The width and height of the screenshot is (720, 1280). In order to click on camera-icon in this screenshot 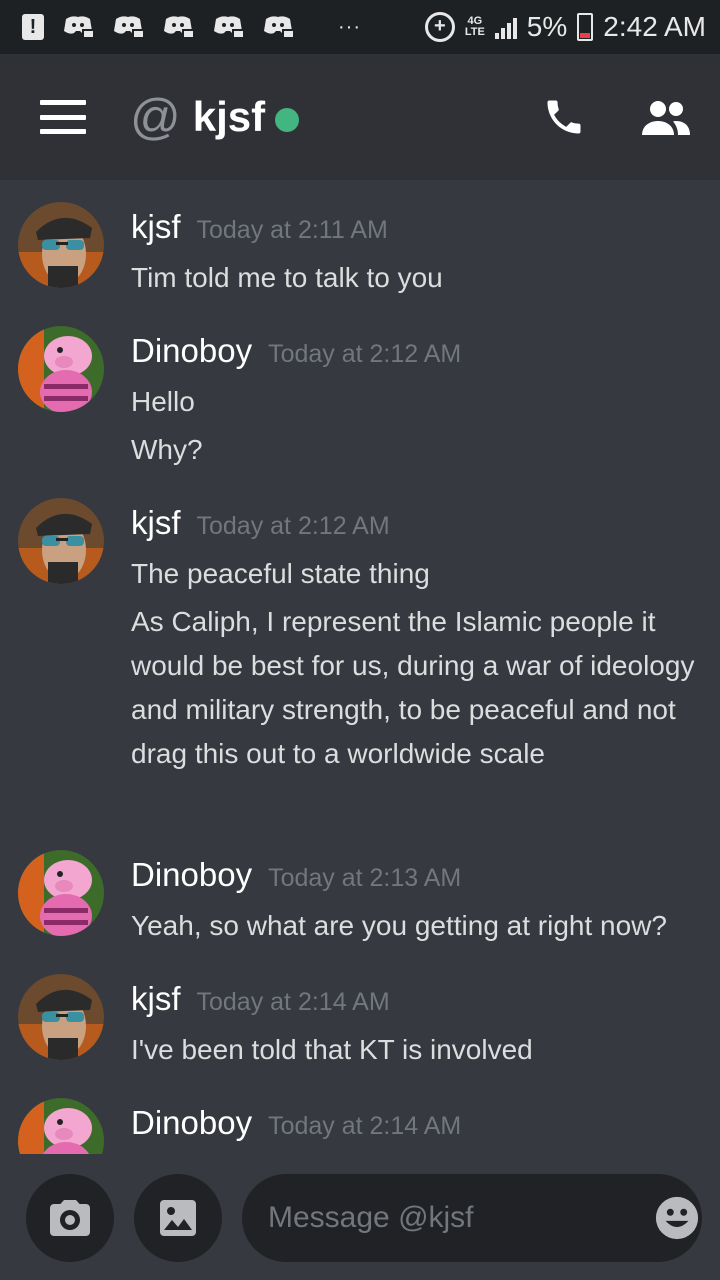, I will do `click(70, 1218)`.